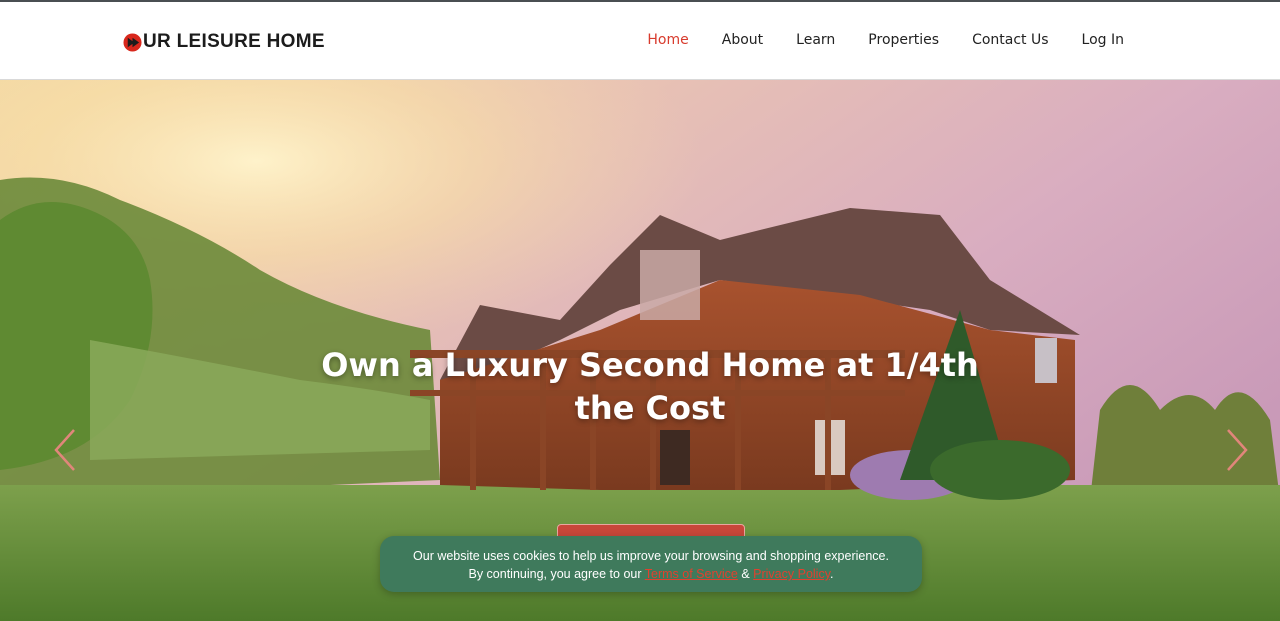 The width and height of the screenshot is (1280, 621). What do you see at coordinates (234, 41) in the screenshot?
I see `logo-text: UR LEISURE HOME` at bounding box center [234, 41].